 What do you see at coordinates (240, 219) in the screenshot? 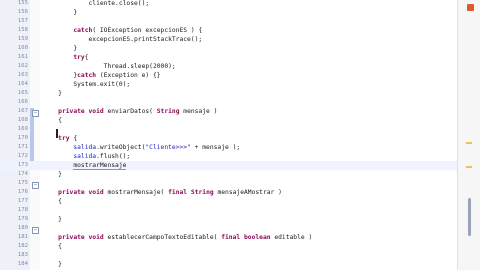
I see `code-line: 179 }` at bounding box center [240, 219].